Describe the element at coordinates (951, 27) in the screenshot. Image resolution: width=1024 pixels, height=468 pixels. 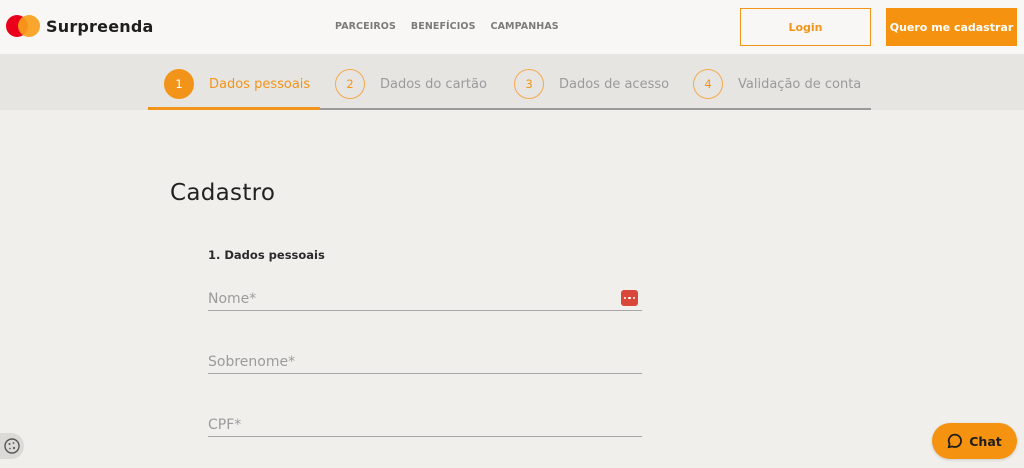
I see `signup-button: Quero me cadastrar` at that location.